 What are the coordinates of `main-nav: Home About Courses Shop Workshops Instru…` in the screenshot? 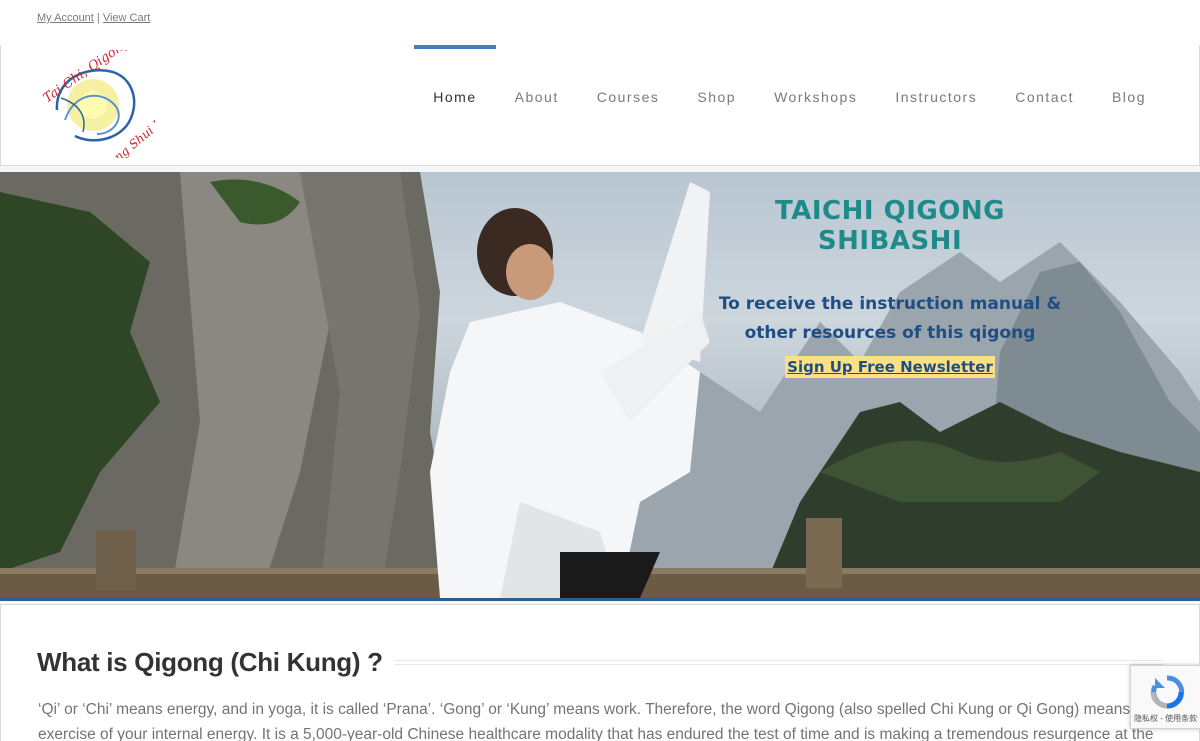 It's located at (789, 97).